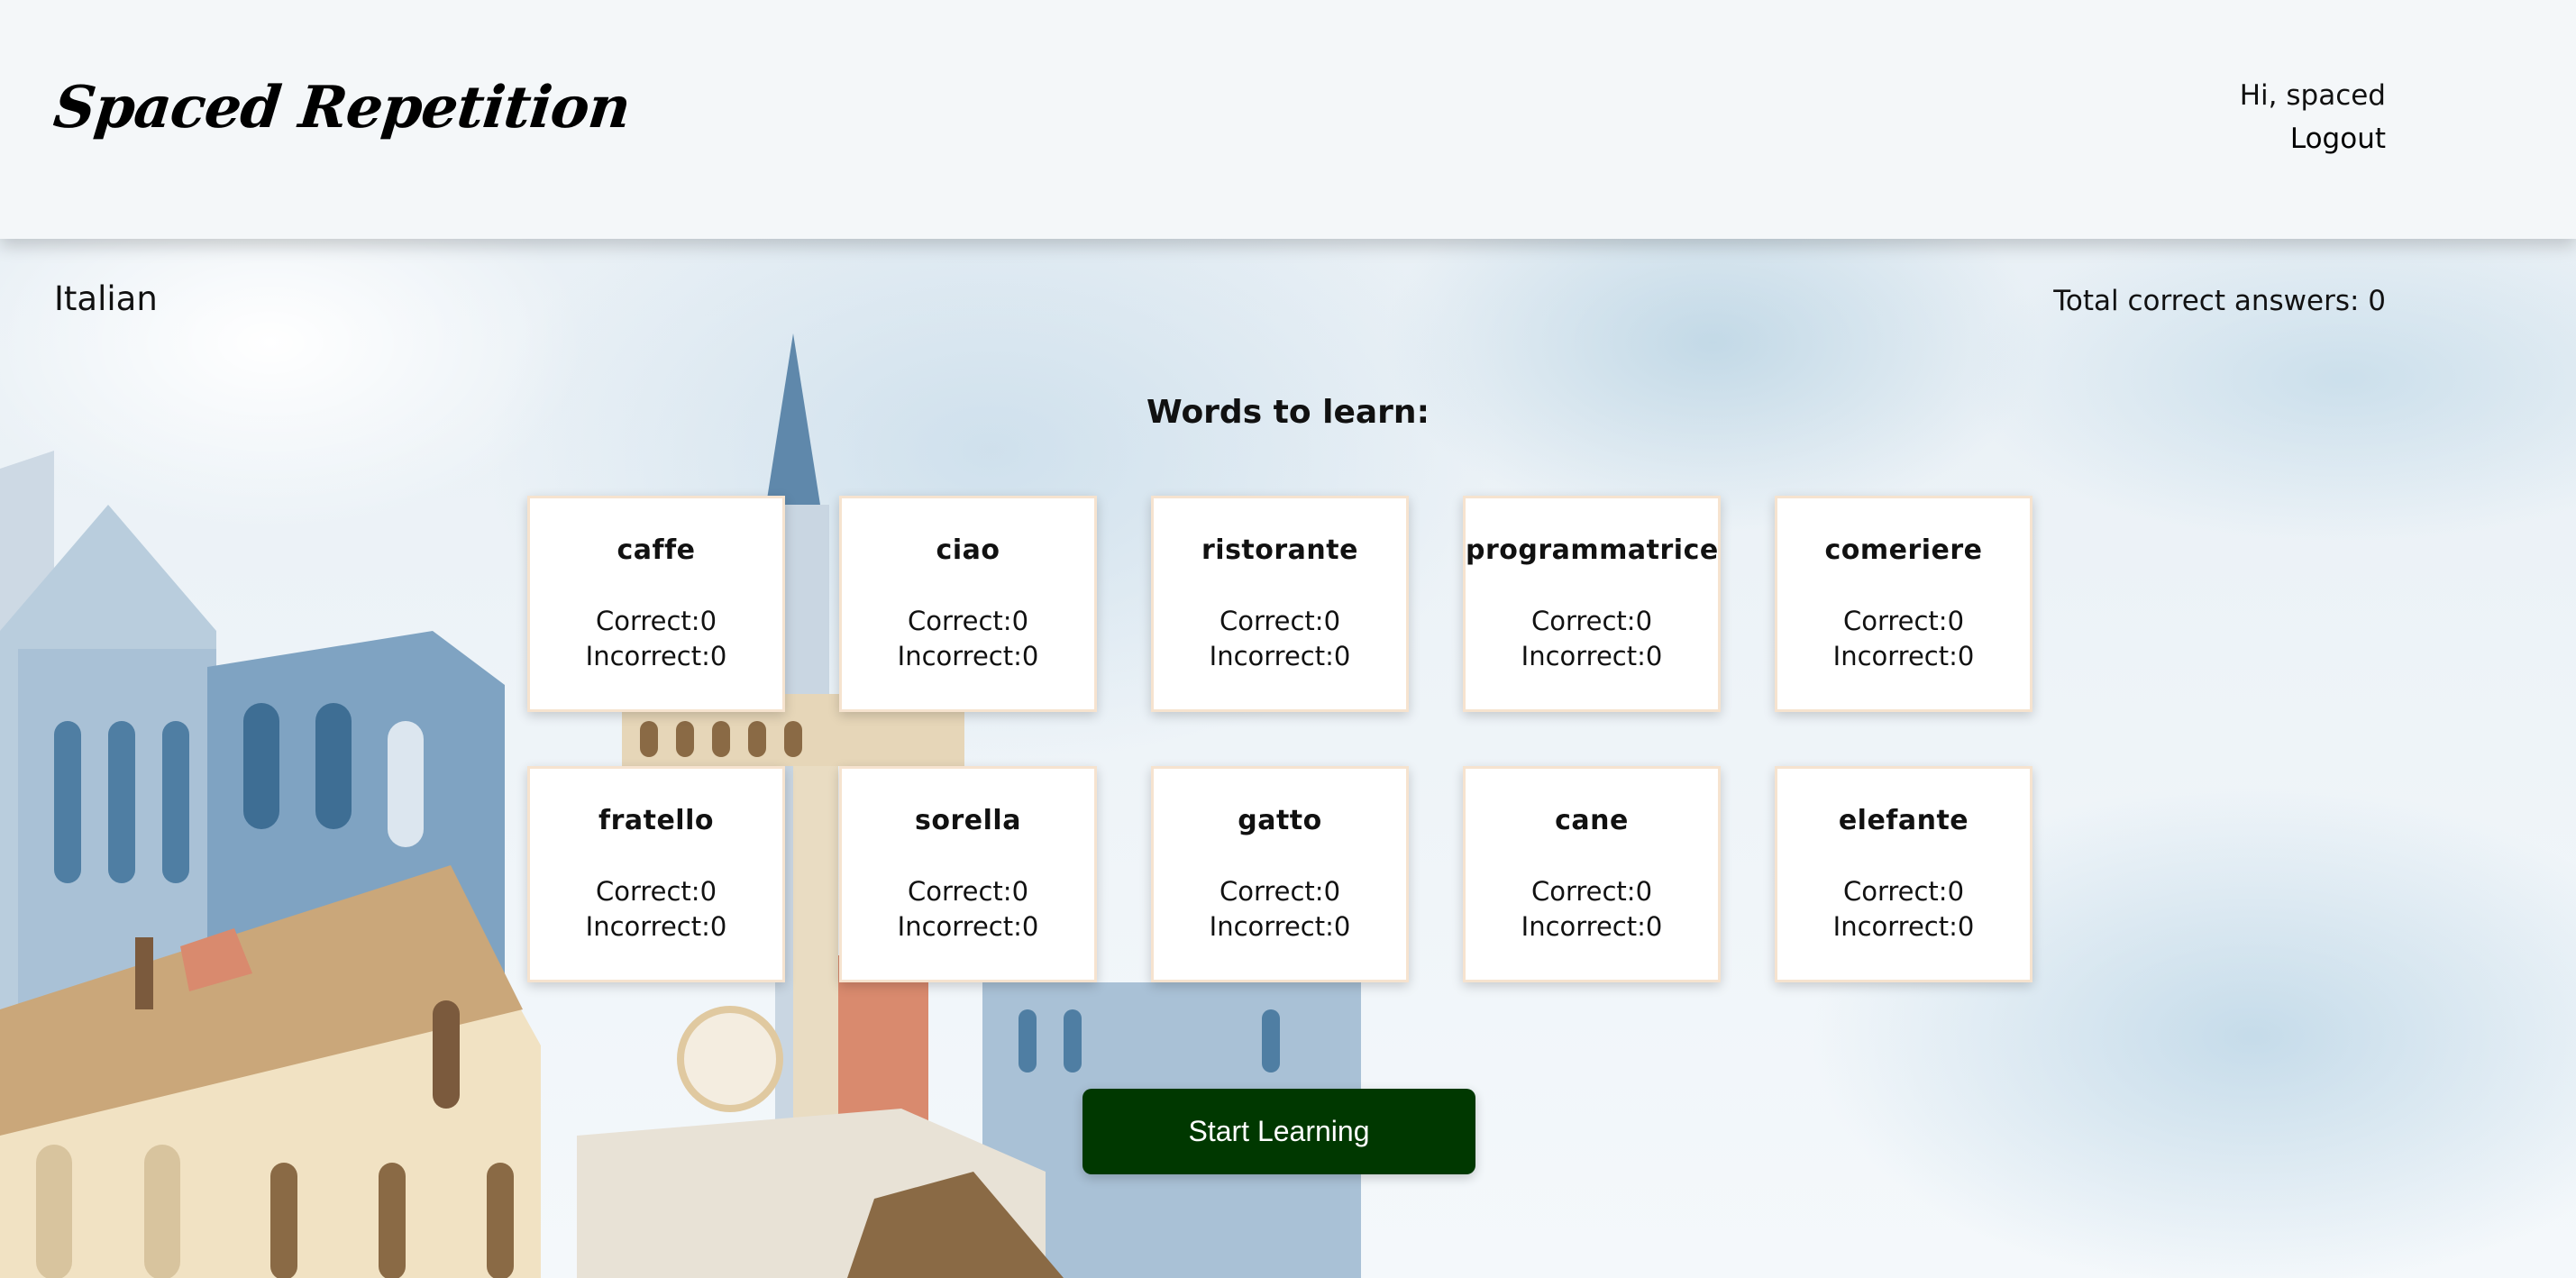 The height and width of the screenshot is (1278, 2576). What do you see at coordinates (2313, 138) in the screenshot?
I see `logout-link: Logout` at bounding box center [2313, 138].